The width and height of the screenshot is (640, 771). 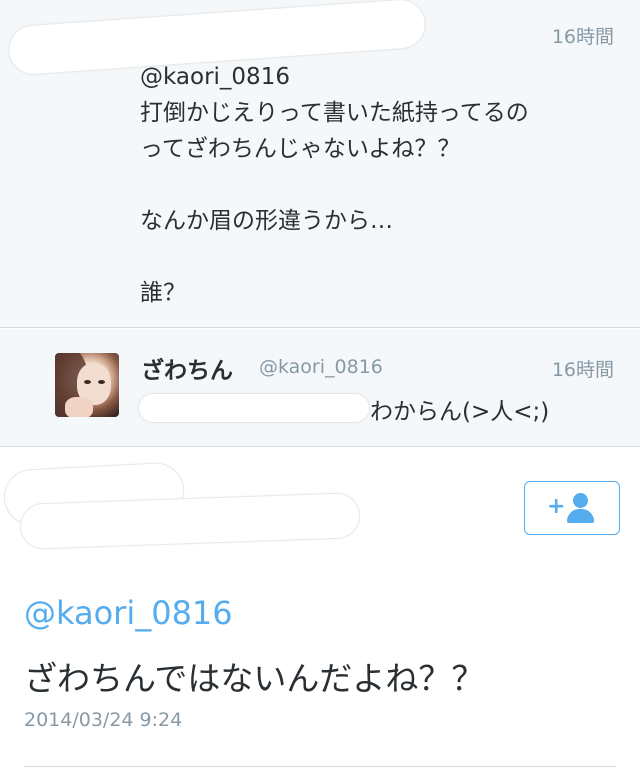 I want to click on user-handle: @kaori_0816, so click(x=321, y=367).